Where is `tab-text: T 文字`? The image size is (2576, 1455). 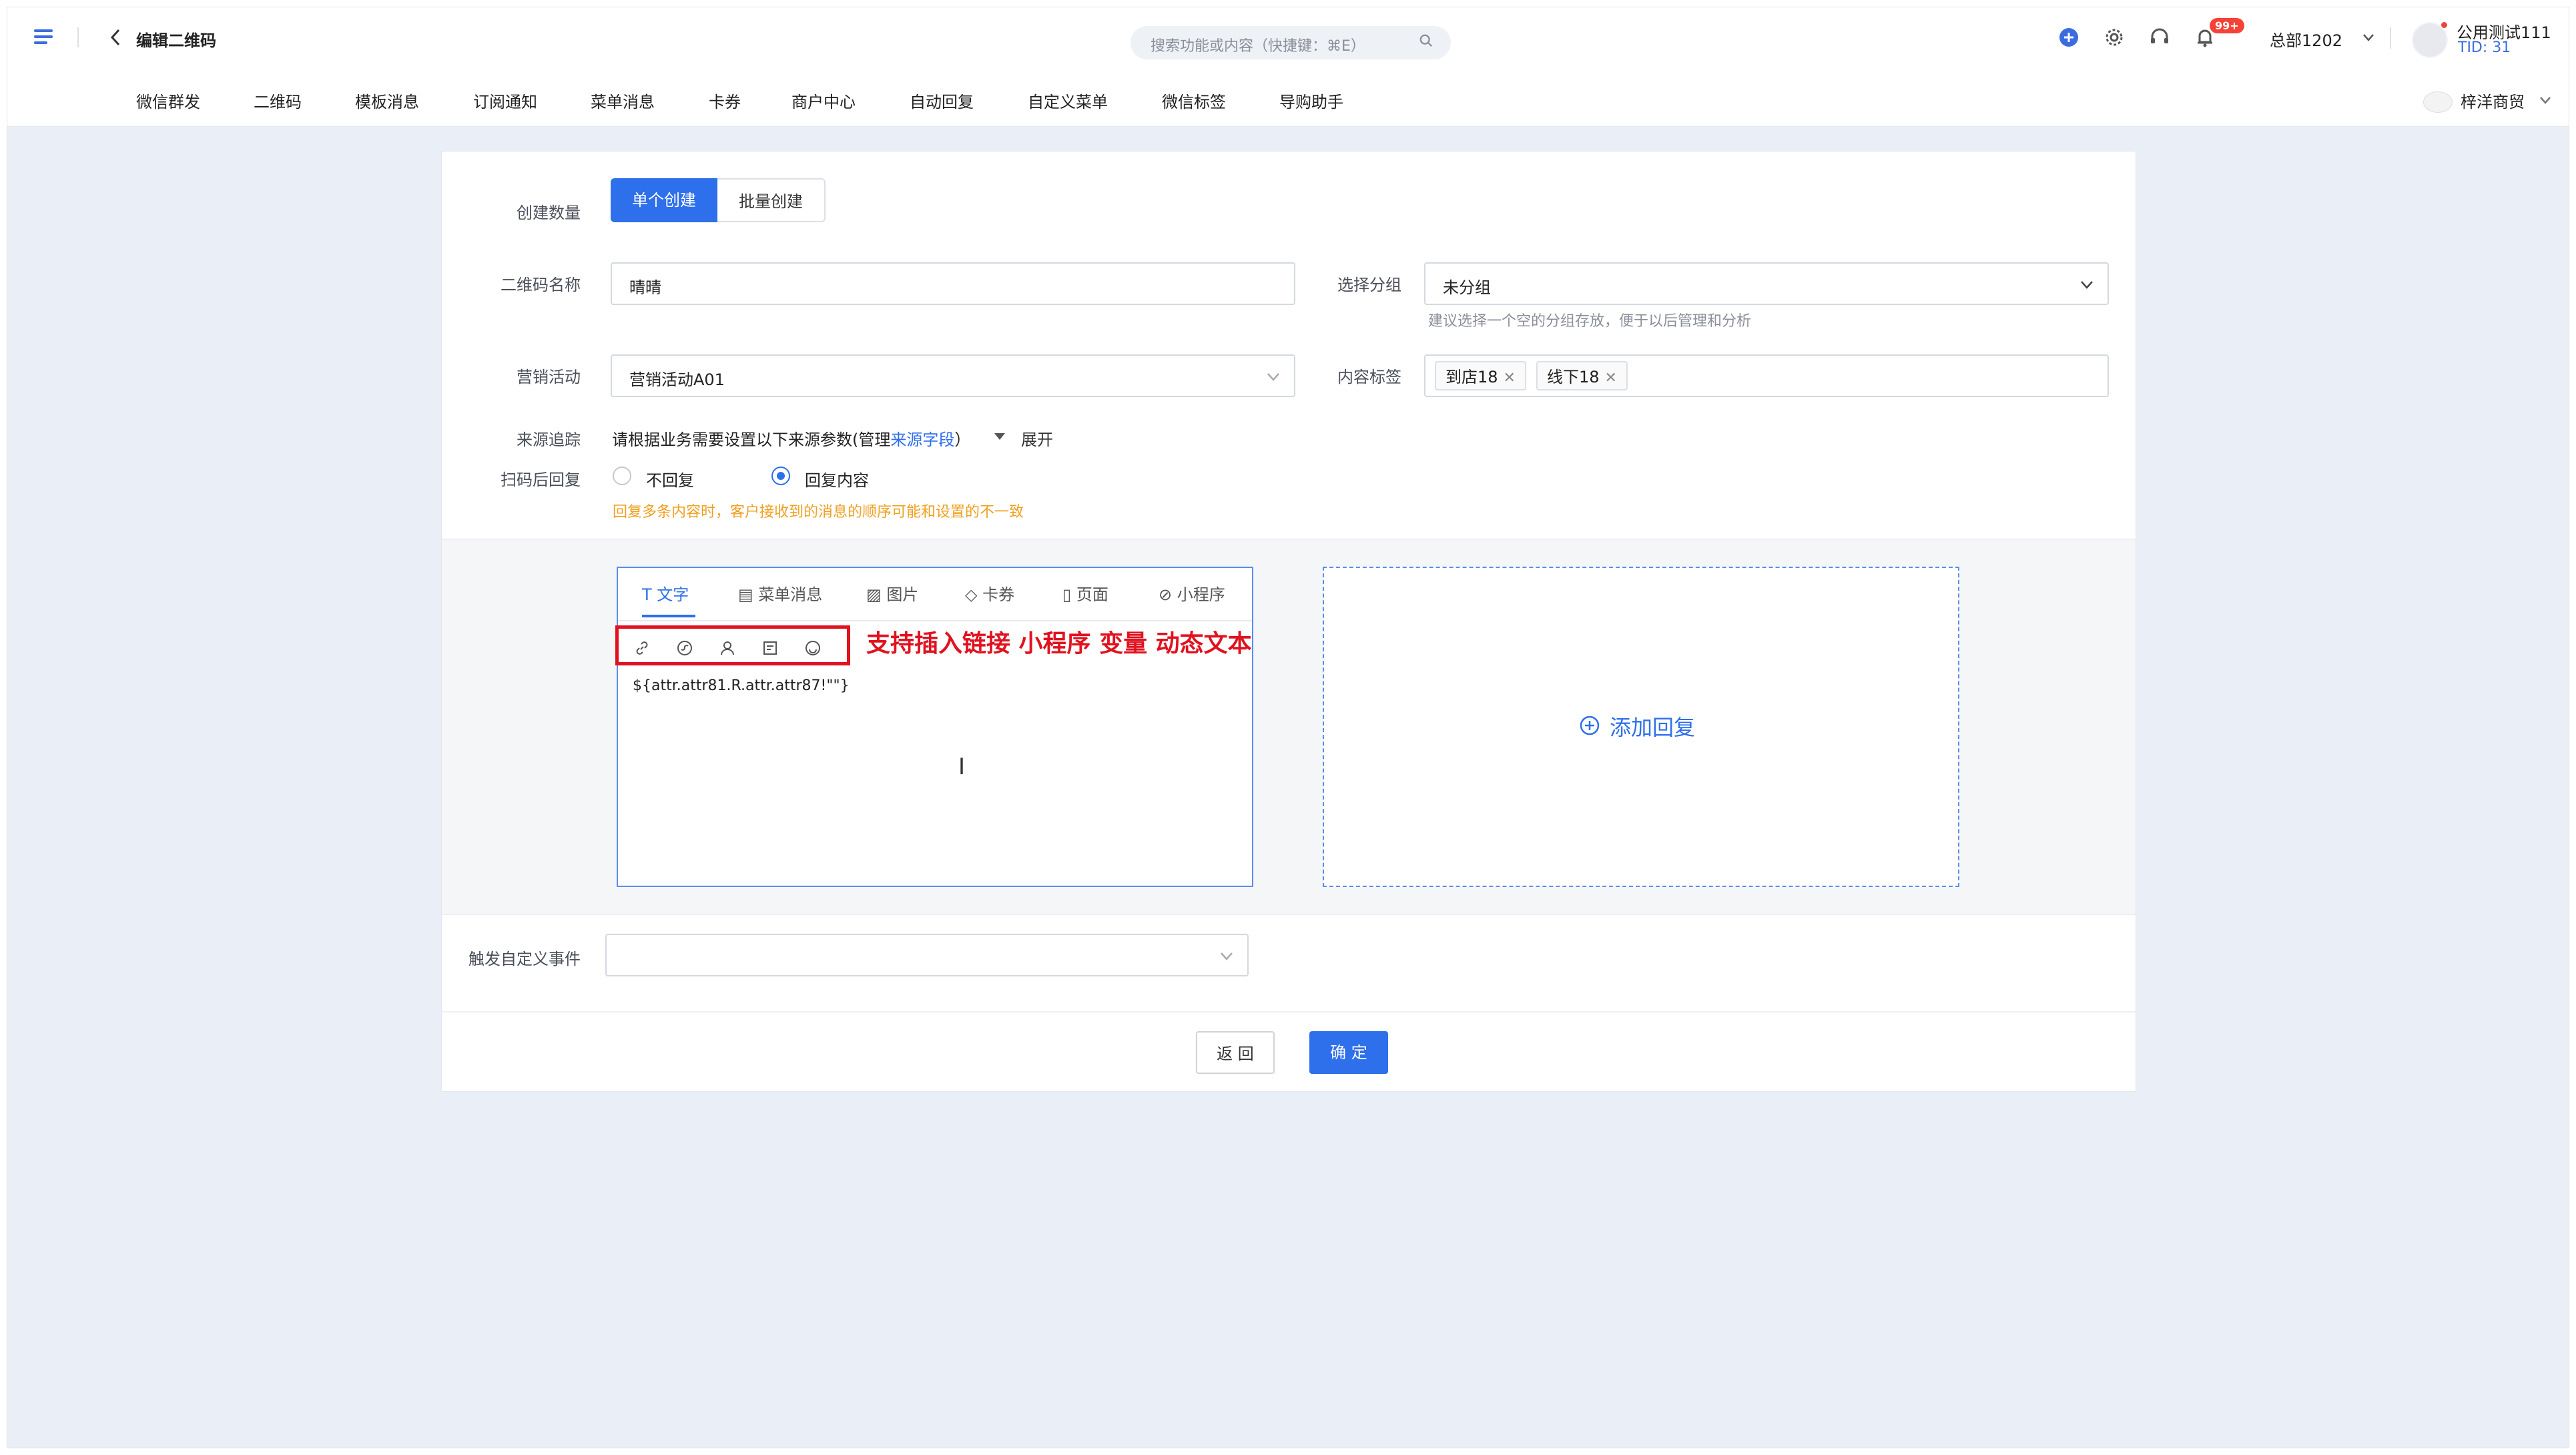
tab-text: T 文字 is located at coordinates (665, 593).